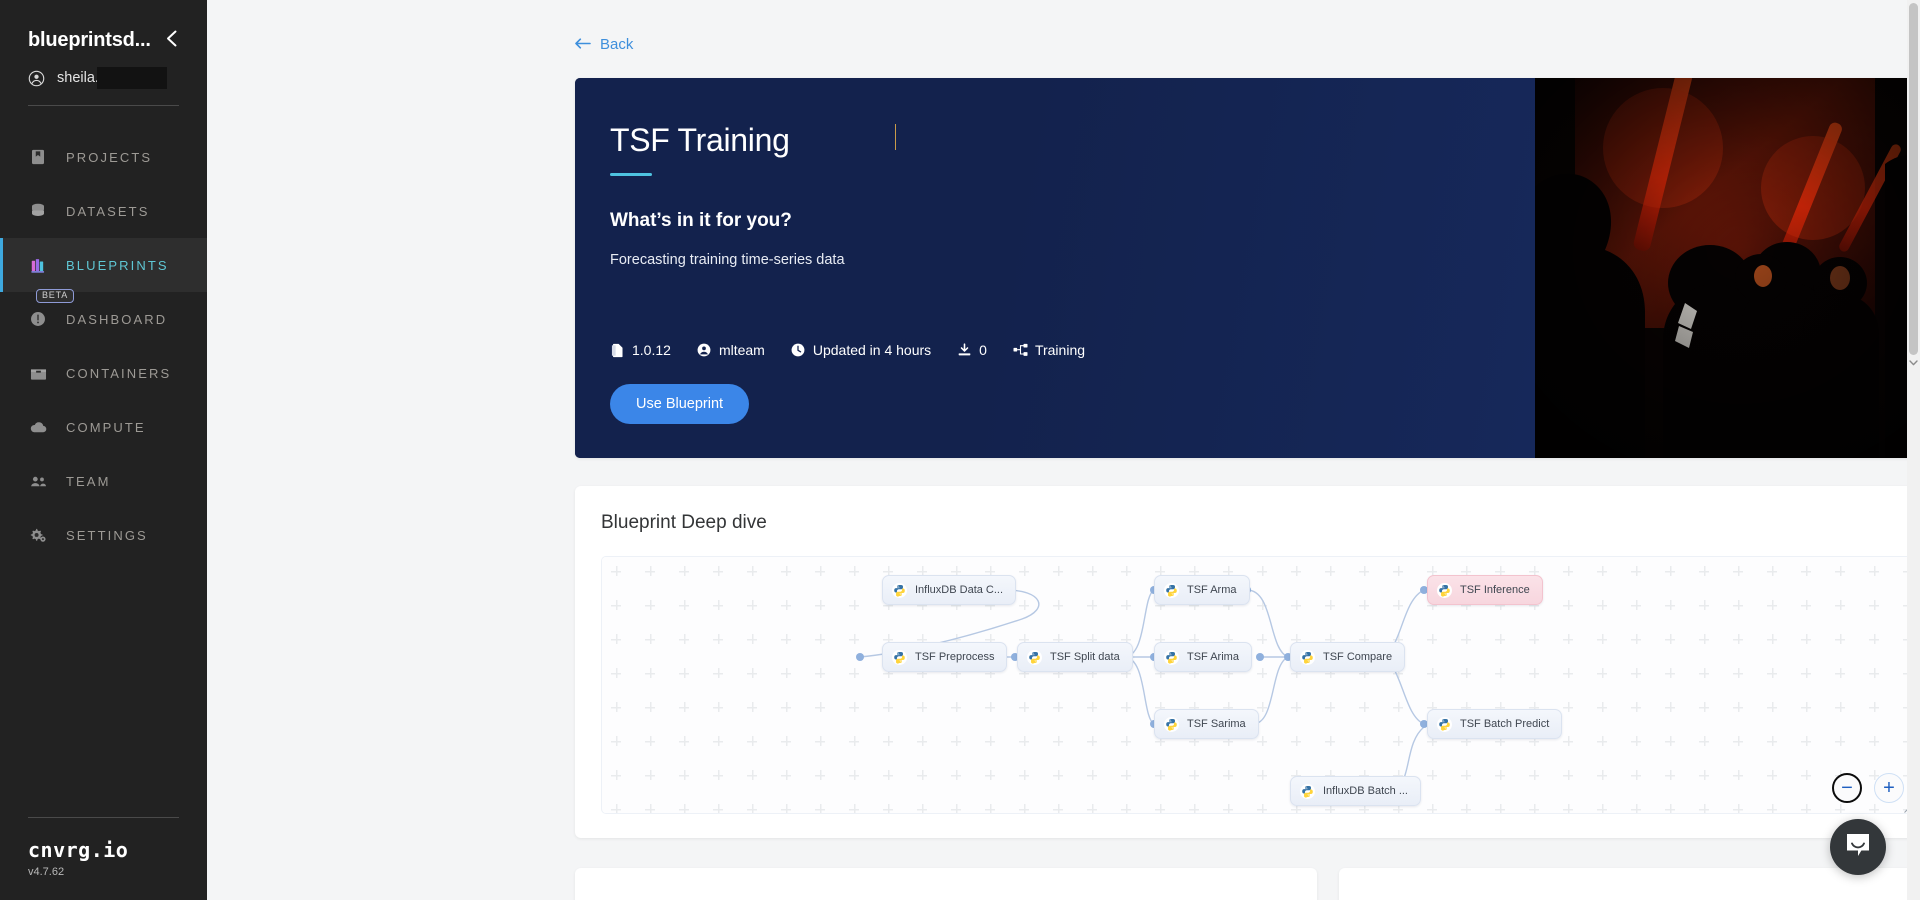 The height and width of the screenshot is (900, 1920). Describe the element at coordinates (1505, 724) in the screenshot. I see `flow-node-label: TSF Batch Predict` at that location.